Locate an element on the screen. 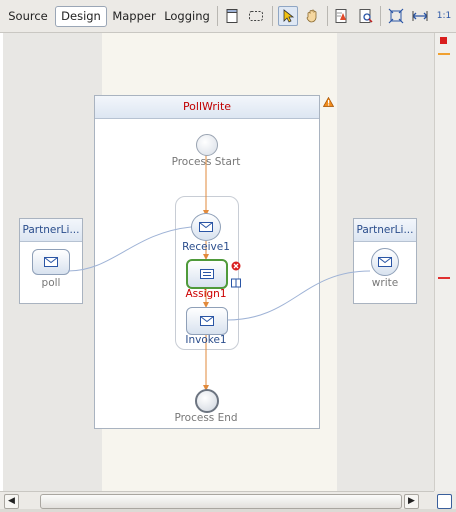 The image size is (456, 512). process-end-label: Process End is located at coordinates (206, 418).